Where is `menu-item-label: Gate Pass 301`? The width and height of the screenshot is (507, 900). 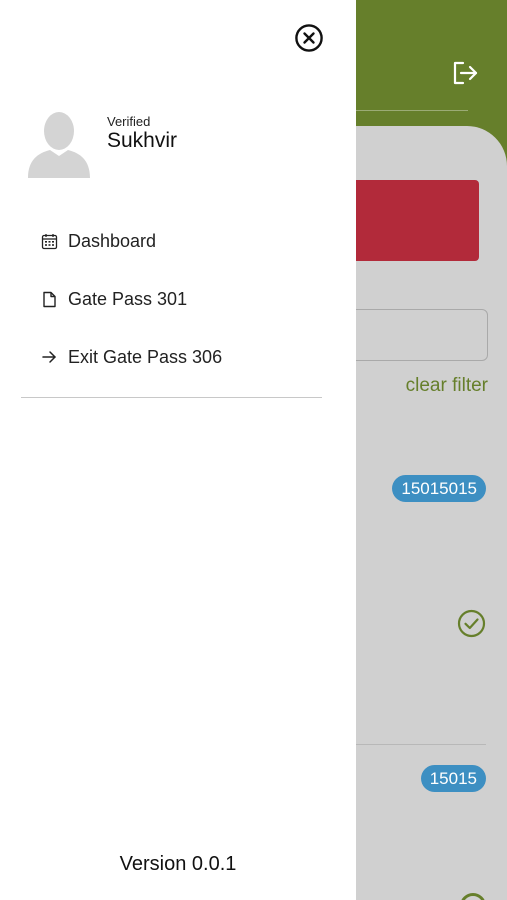
menu-item-label: Gate Pass 301 is located at coordinates (128, 298).